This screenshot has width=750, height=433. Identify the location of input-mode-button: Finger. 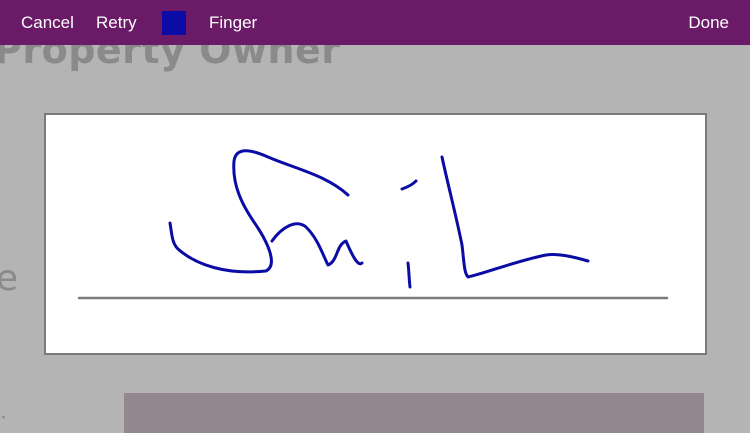
(233, 22).